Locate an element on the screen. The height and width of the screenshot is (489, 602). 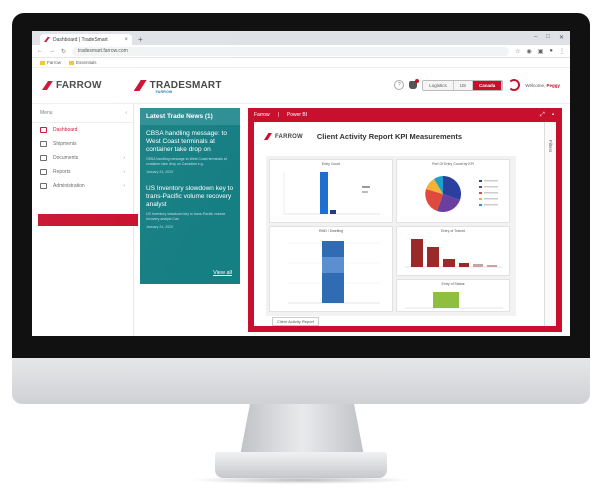
back-arrow-icon: ← is located at coordinates (40, 51).